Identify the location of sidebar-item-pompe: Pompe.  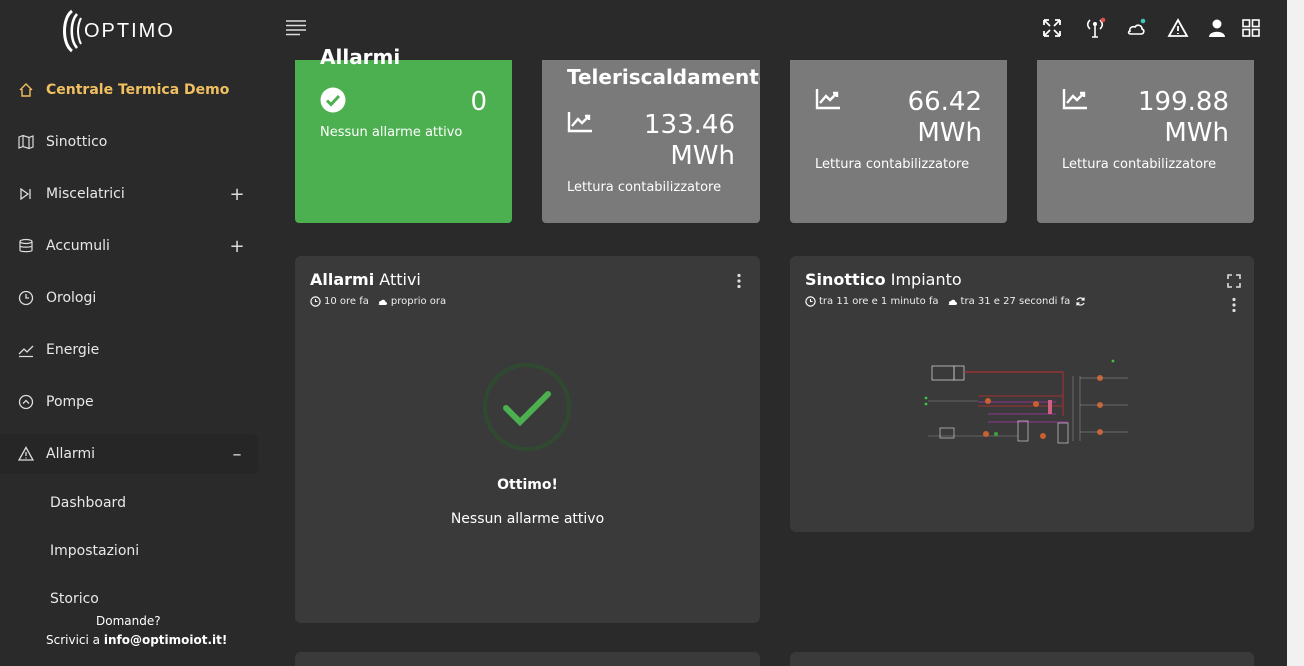
(129, 402).